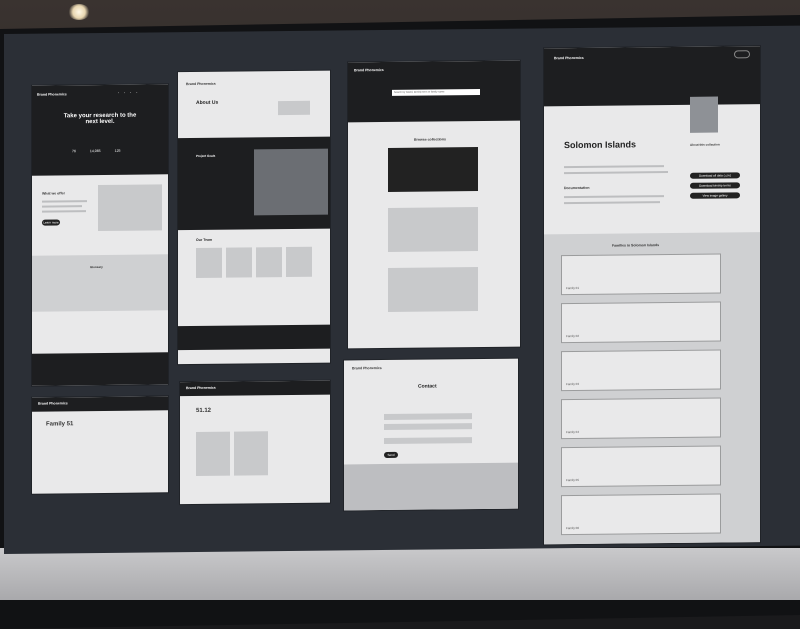  What do you see at coordinates (573, 336) in the screenshot?
I see `family-label: Family 02` at bounding box center [573, 336].